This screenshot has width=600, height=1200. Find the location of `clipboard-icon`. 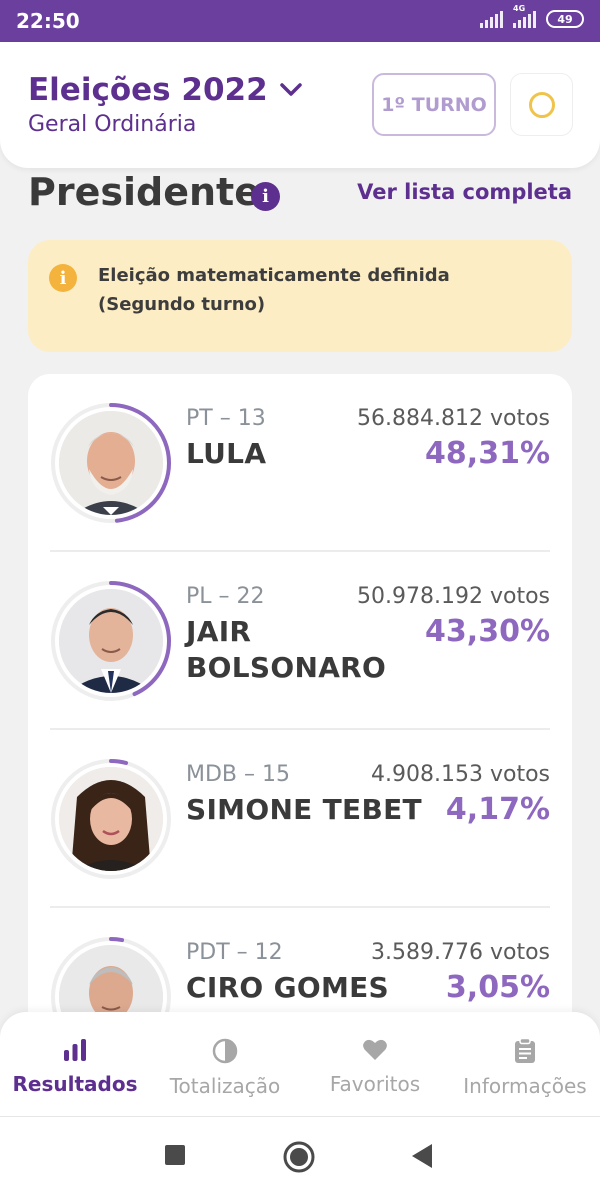

clipboard-icon is located at coordinates (525, 1050).